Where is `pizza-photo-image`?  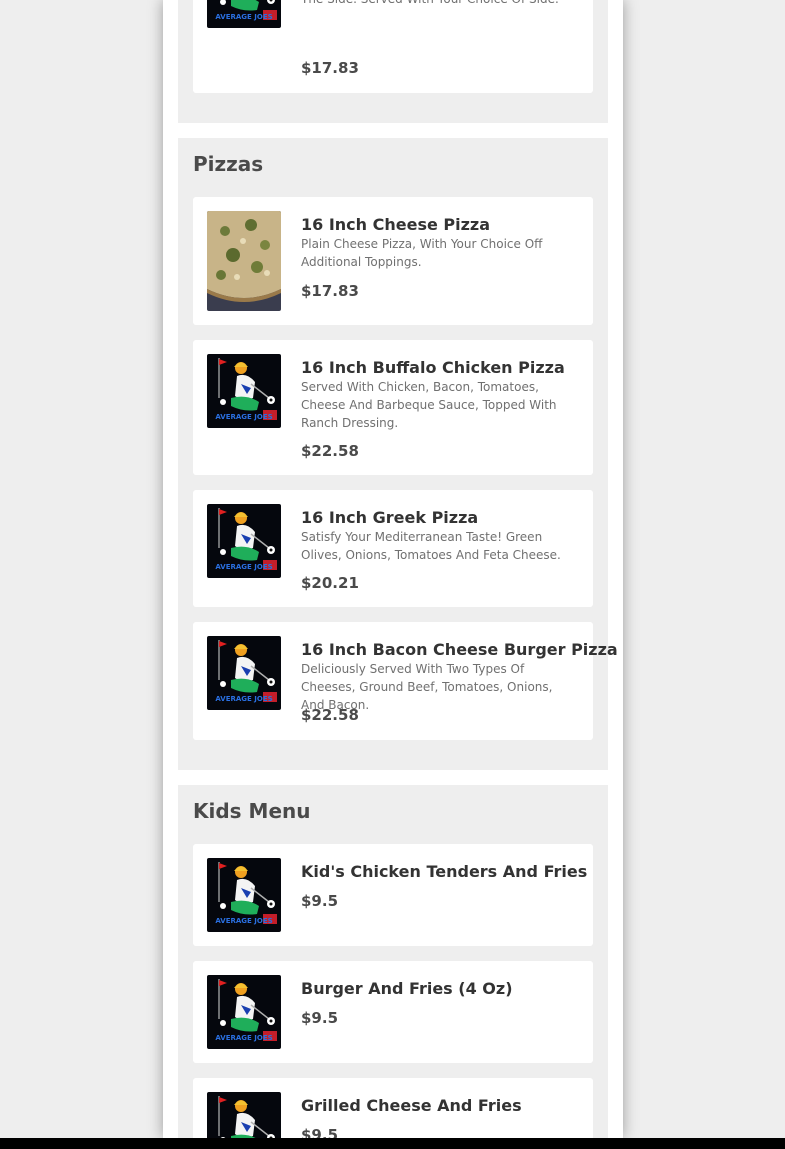
pizza-photo-image is located at coordinates (244, 261).